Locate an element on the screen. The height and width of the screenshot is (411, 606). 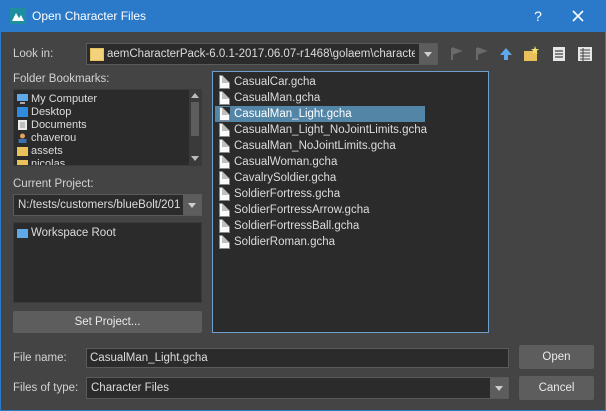
look-in-label: Look in: is located at coordinates (33, 54).